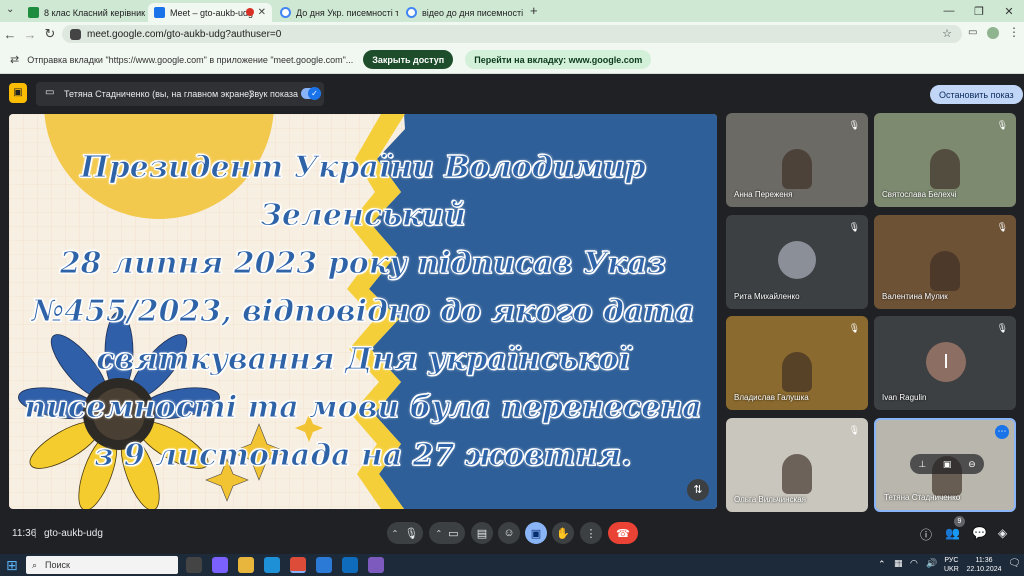 The height and width of the screenshot is (576, 1024). Describe the element at coordinates (363, 456) in the screenshot. I see `slide-text-line: з 9 листопада на 27 жовтня.` at that location.